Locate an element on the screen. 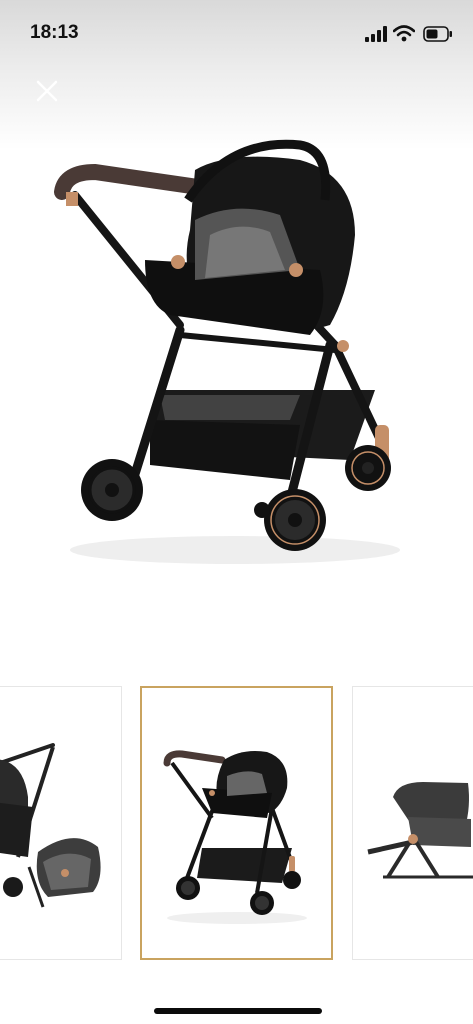 The height and width of the screenshot is (1024, 473). thumbnail-1-image is located at coordinates (50, 825).